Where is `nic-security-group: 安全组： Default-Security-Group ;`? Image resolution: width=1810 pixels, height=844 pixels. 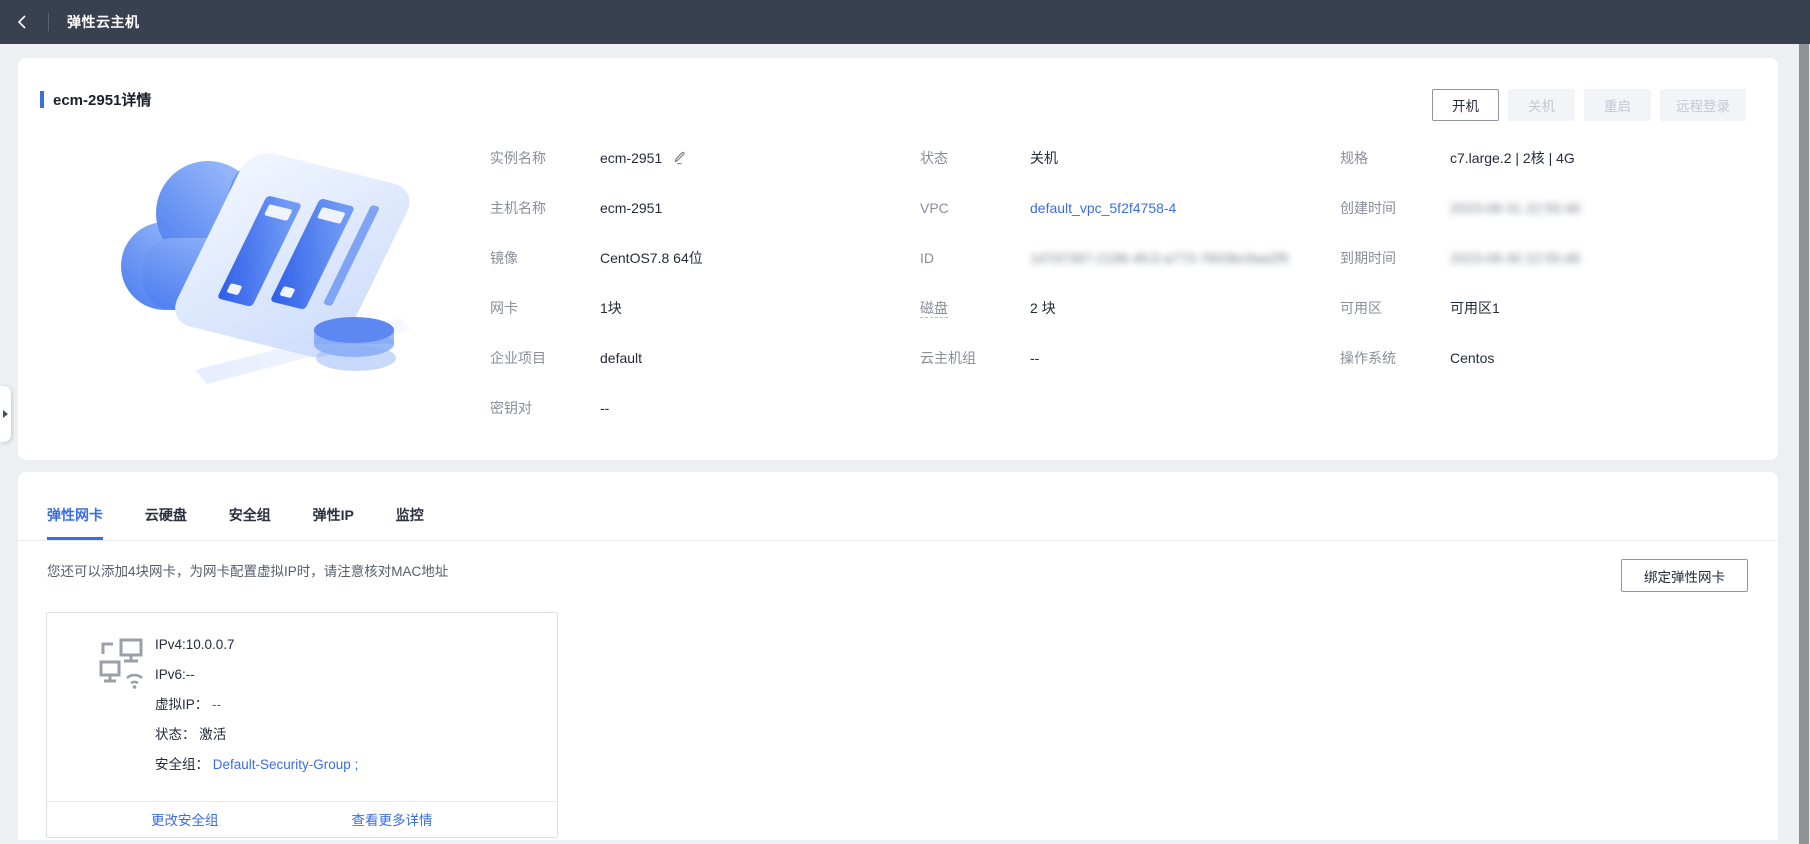 nic-security-group: 安全组： Default-Security-Group ; is located at coordinates (256, 765).